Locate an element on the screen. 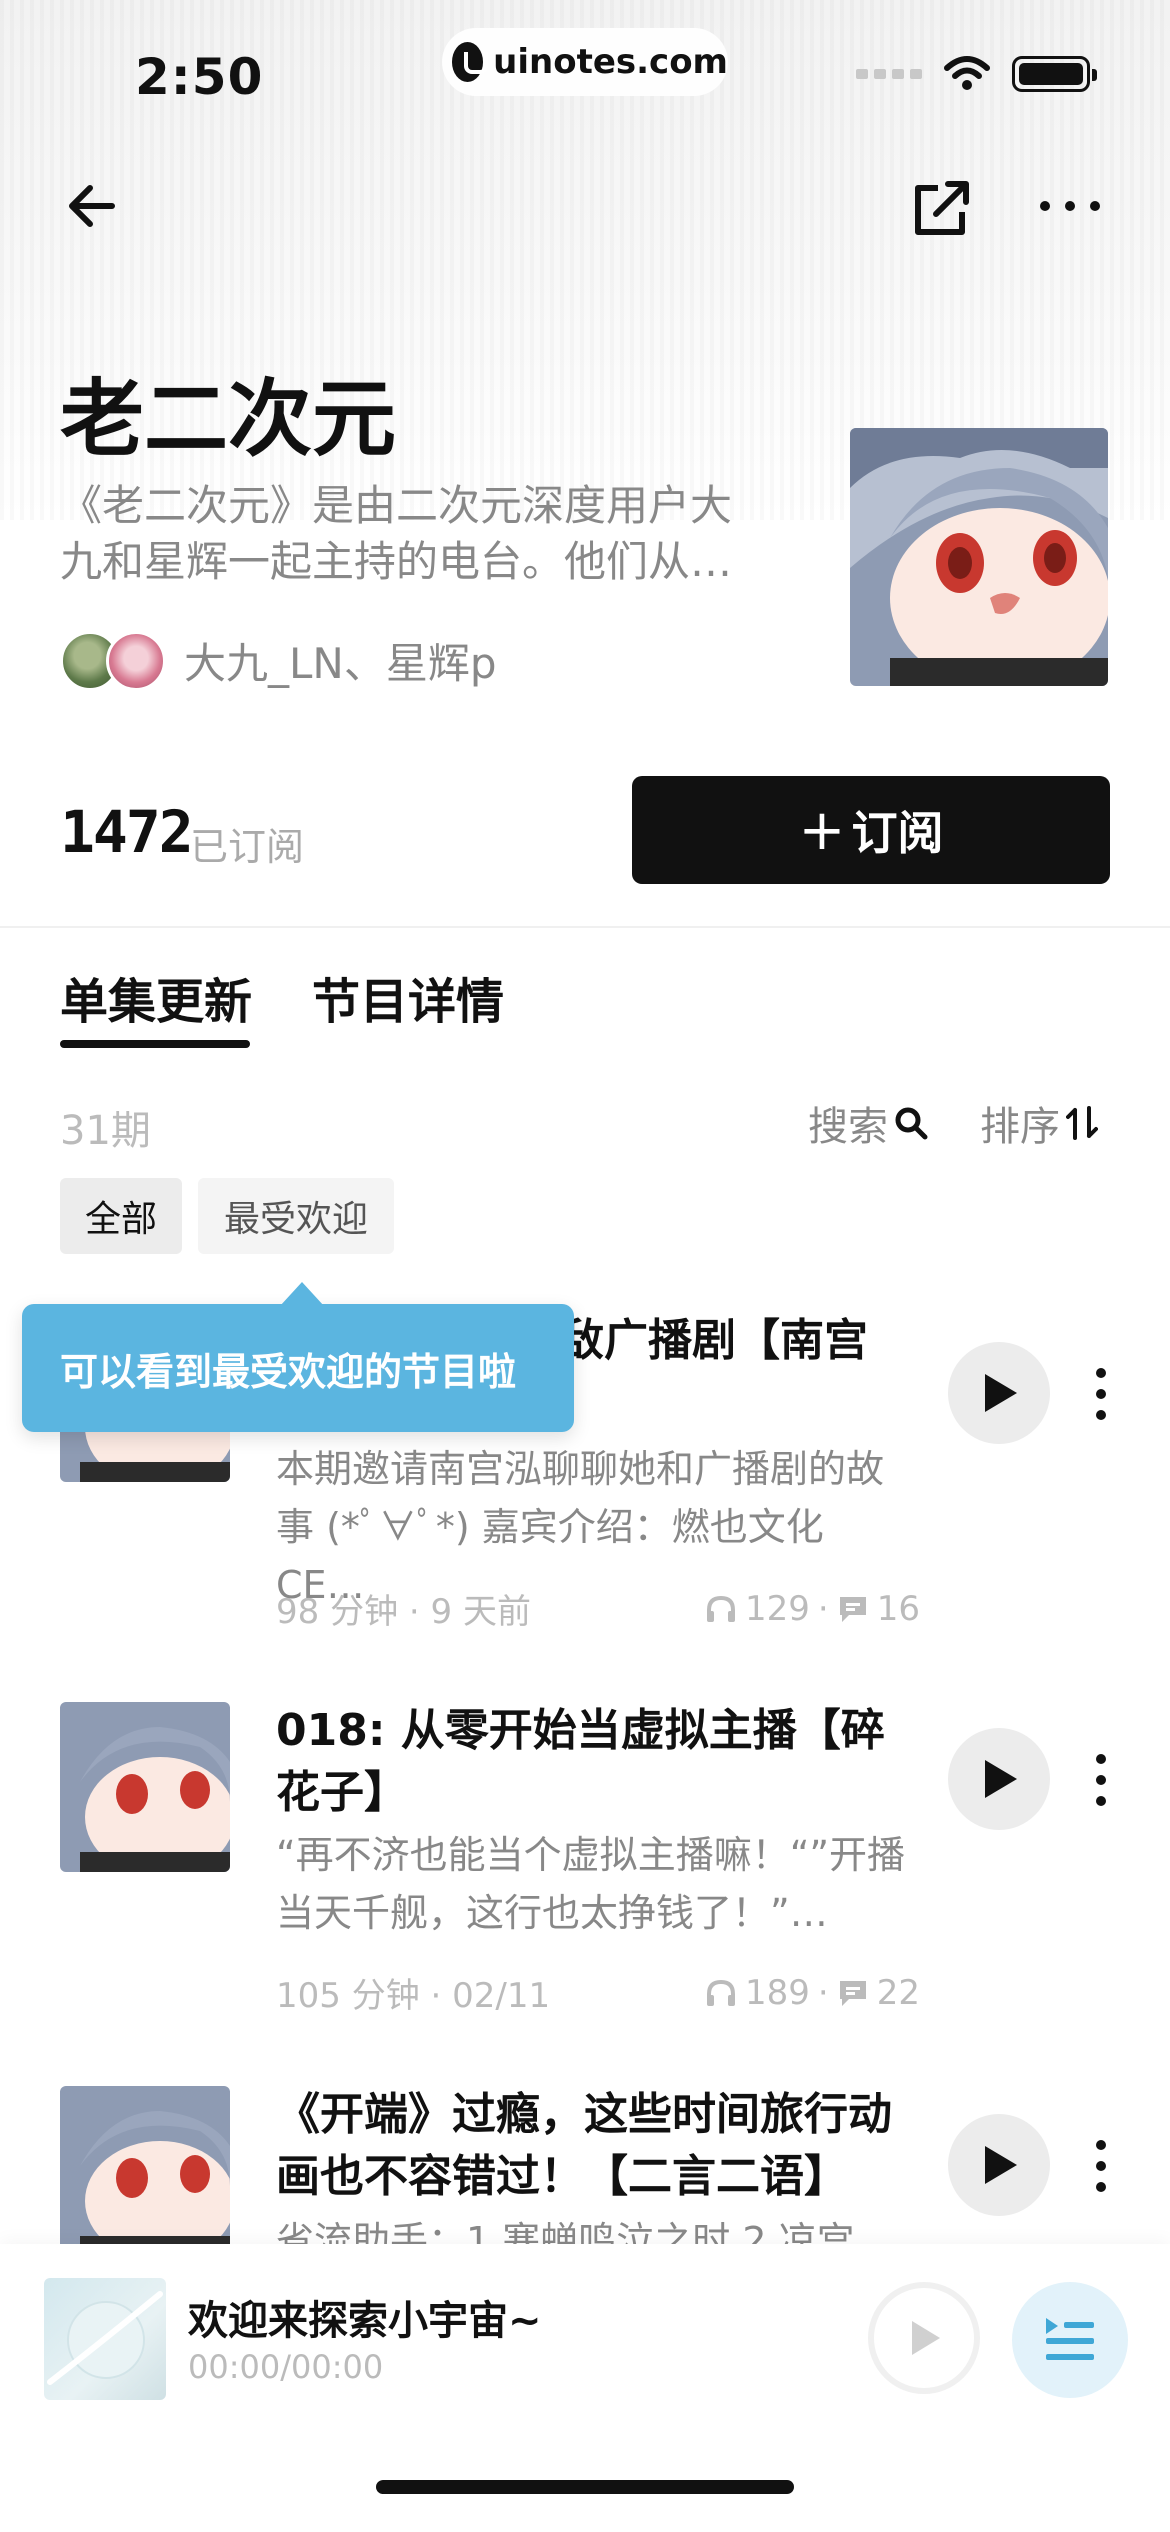 This screenshot has width=1170, height=2532. episode-comments: 22 is located at coordinates (898, 1992).